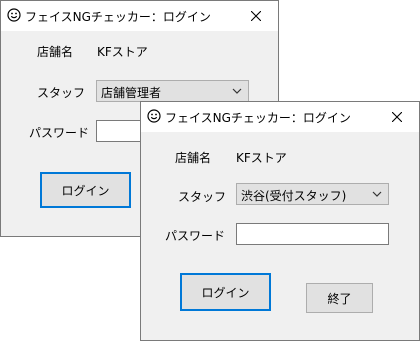 Image resolution: width=420 pixels, height=341 pixels. I want to click on staff-dropdown: 渋谷(受付スタッフ), so click(312, 194).